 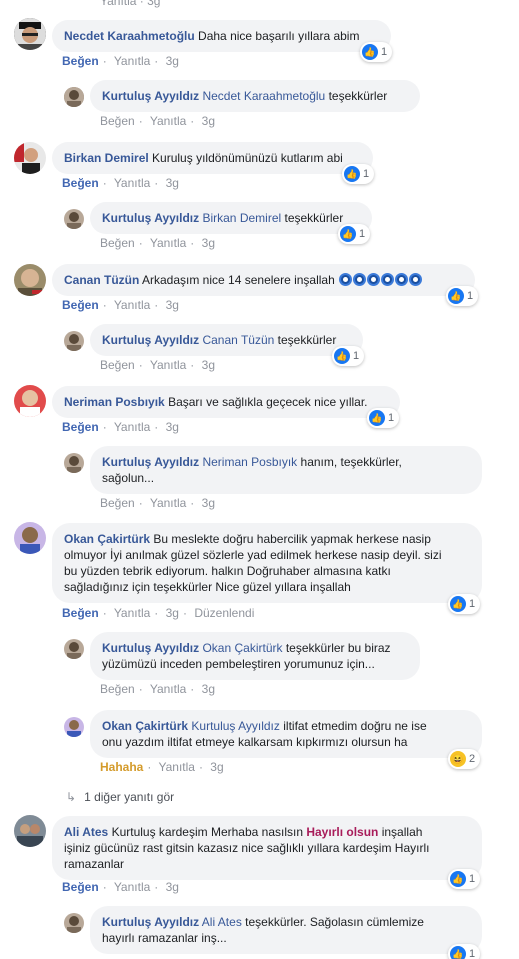 I want to click on haha-reaction-button: Hahaha, so click(x=121, y=767).